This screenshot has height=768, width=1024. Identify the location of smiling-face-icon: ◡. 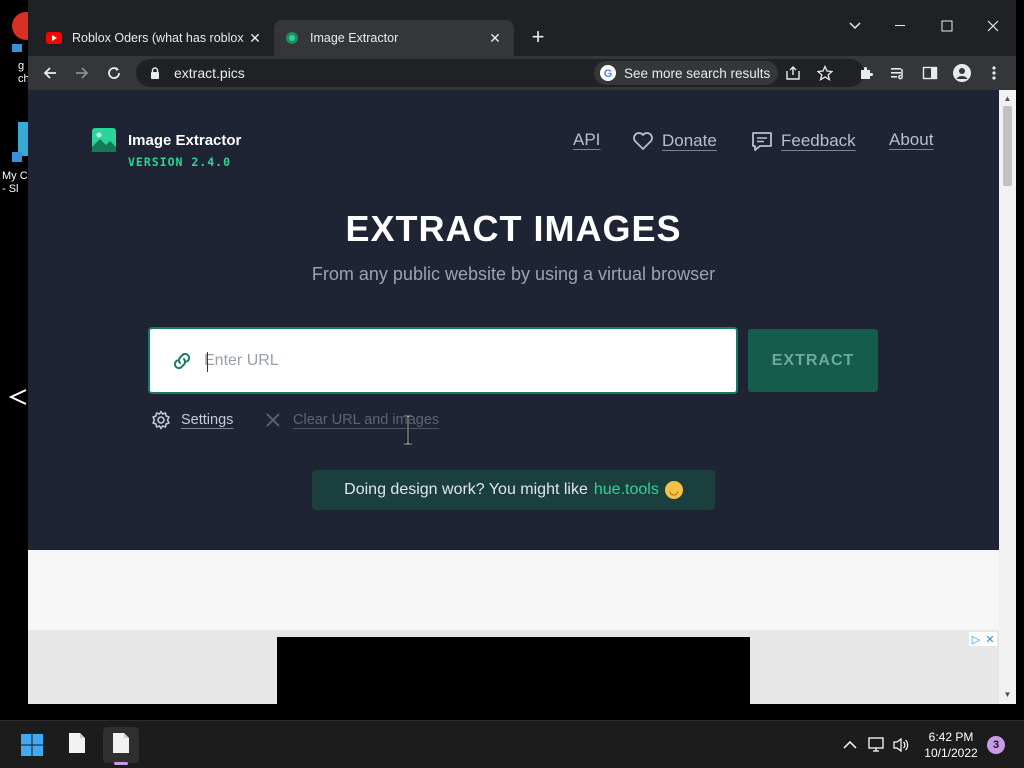
(673, 490).